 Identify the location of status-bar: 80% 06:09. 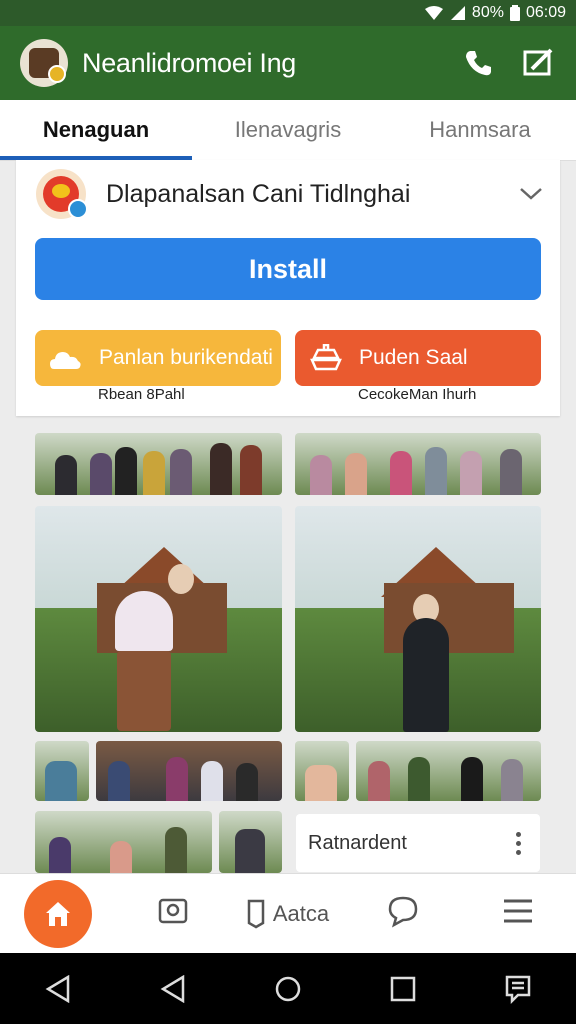
(288, 13).